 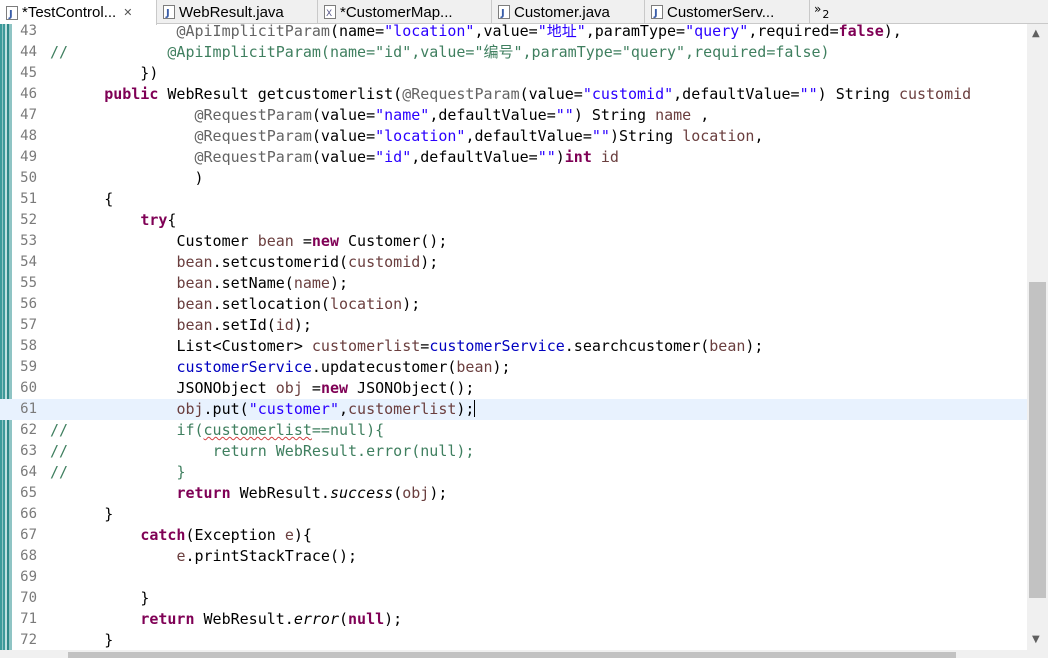 I want to click on code-text: customerService.updatecustomer(bean);, so click(x=343, y=367).